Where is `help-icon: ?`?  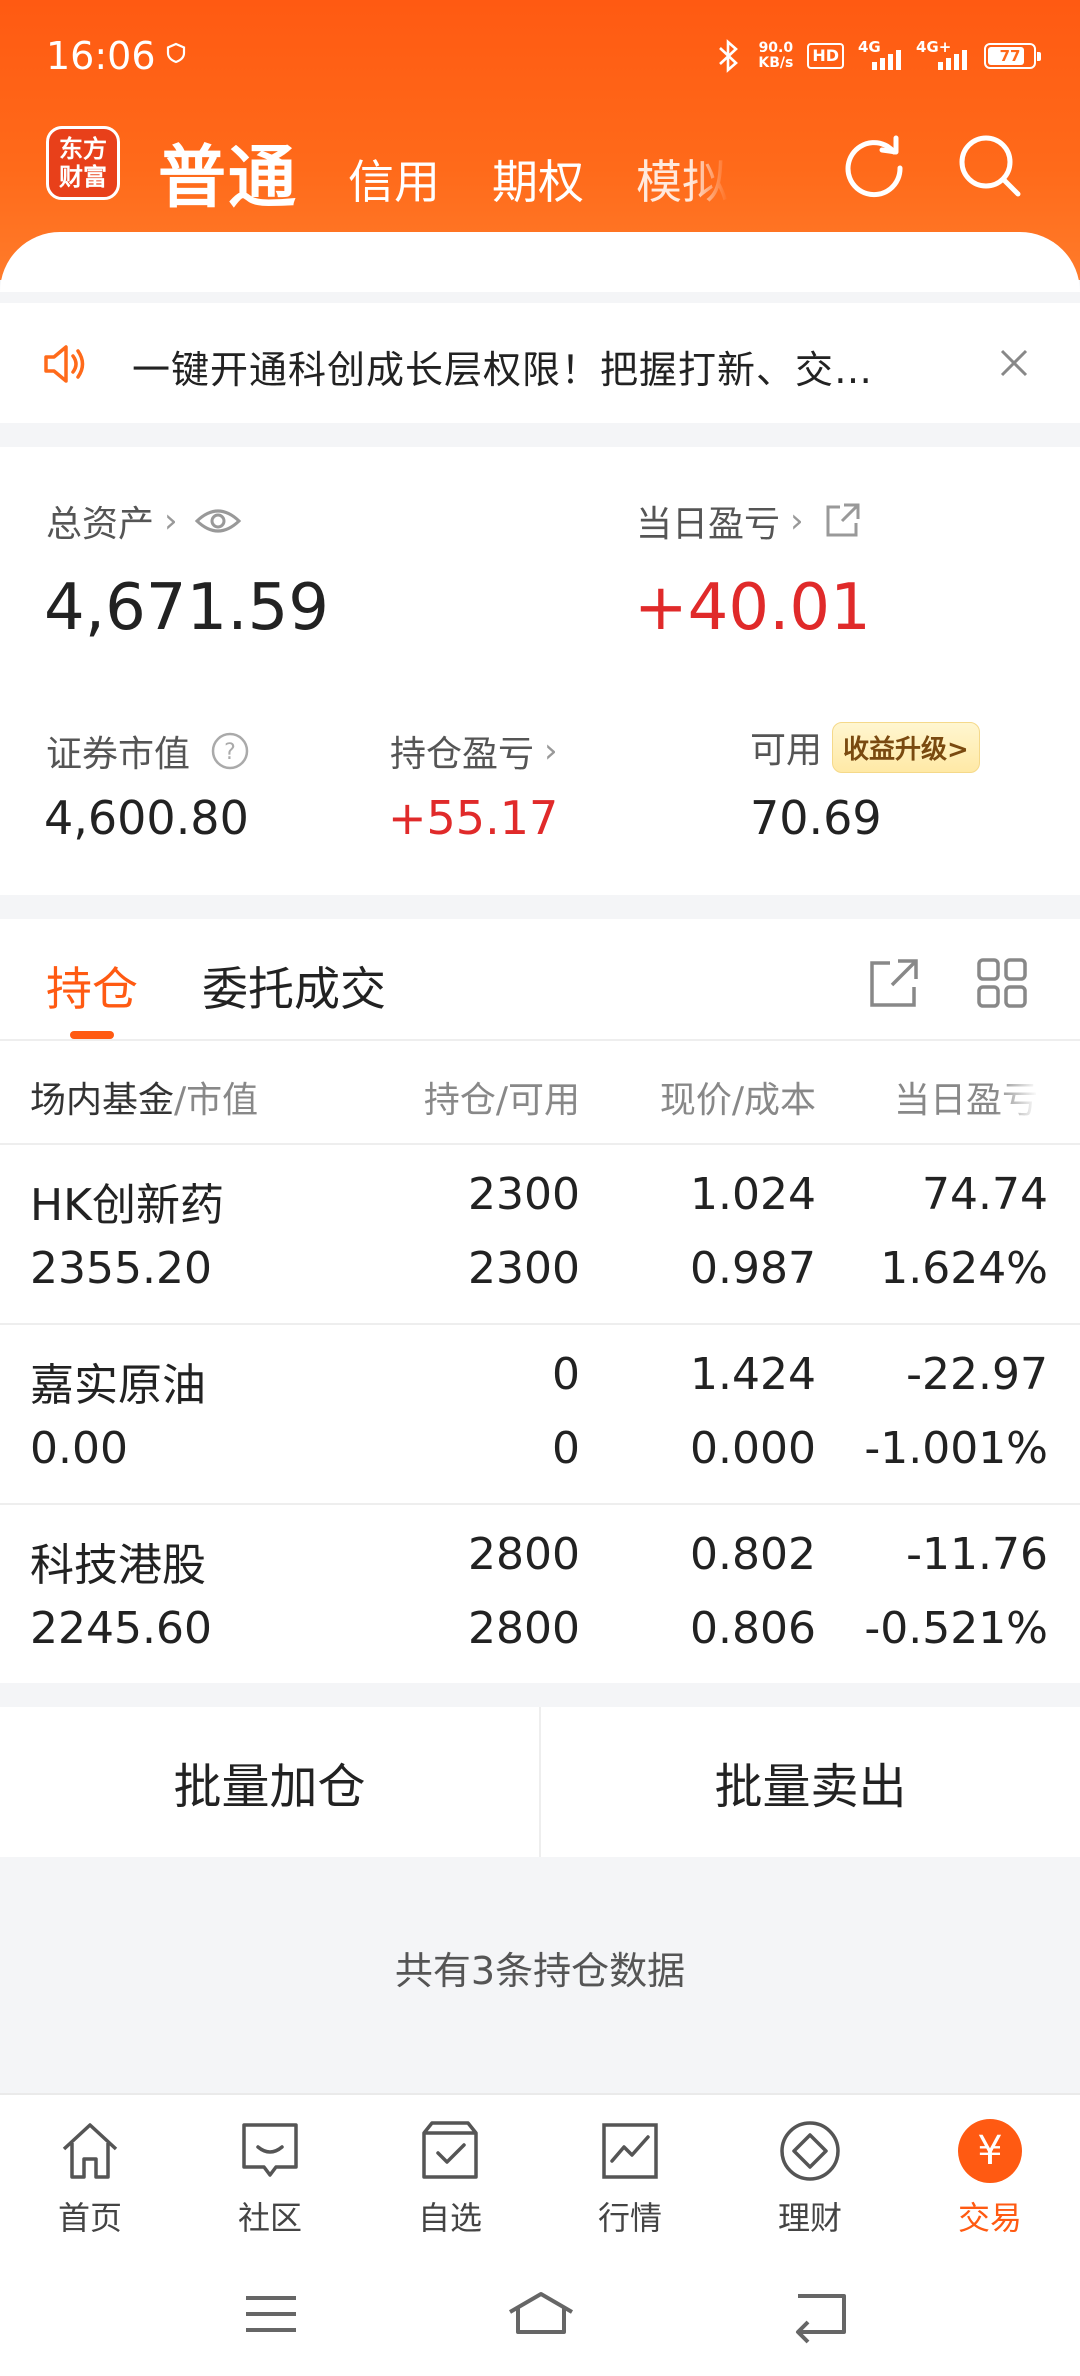
help-icon: ? is located at coordinates (230, 751).